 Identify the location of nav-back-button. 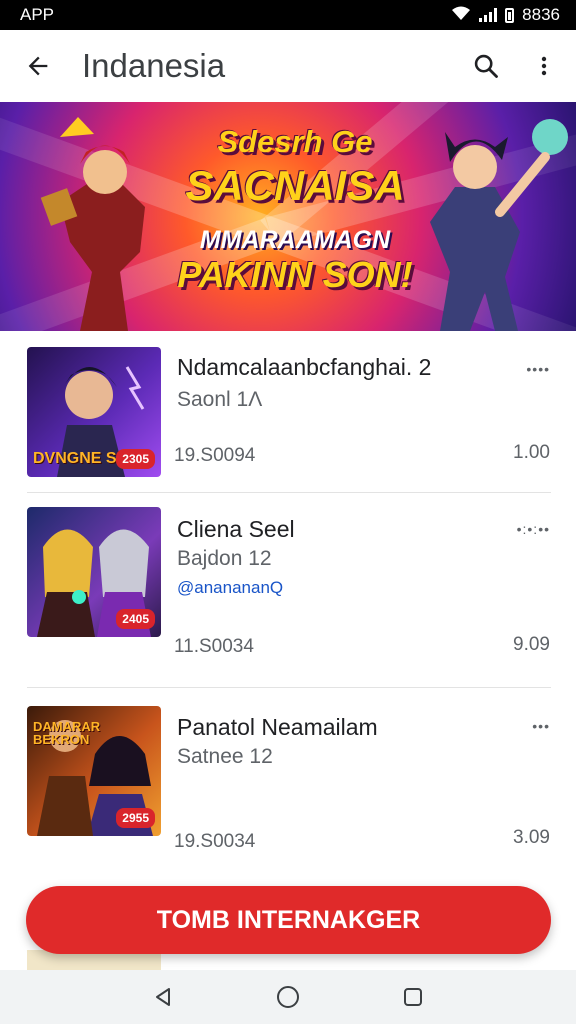
(163, 997).